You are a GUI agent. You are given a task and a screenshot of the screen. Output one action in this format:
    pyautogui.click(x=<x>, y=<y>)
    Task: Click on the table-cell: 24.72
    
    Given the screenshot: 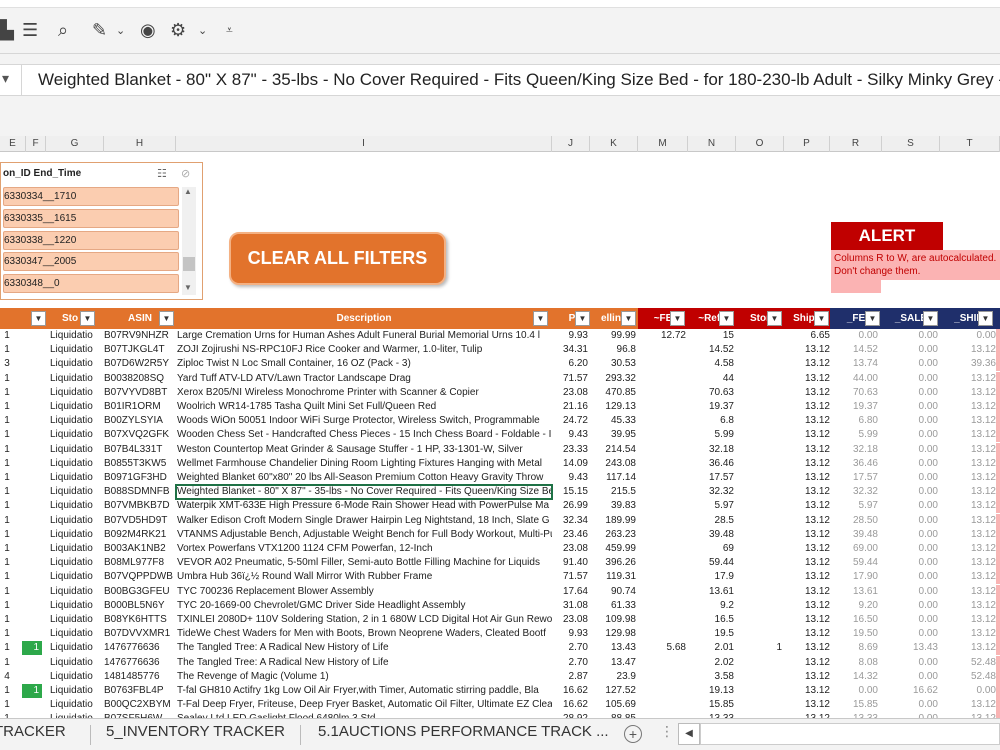 What is the action you would take?
    pyautogui.click(x=570, y=421)
    